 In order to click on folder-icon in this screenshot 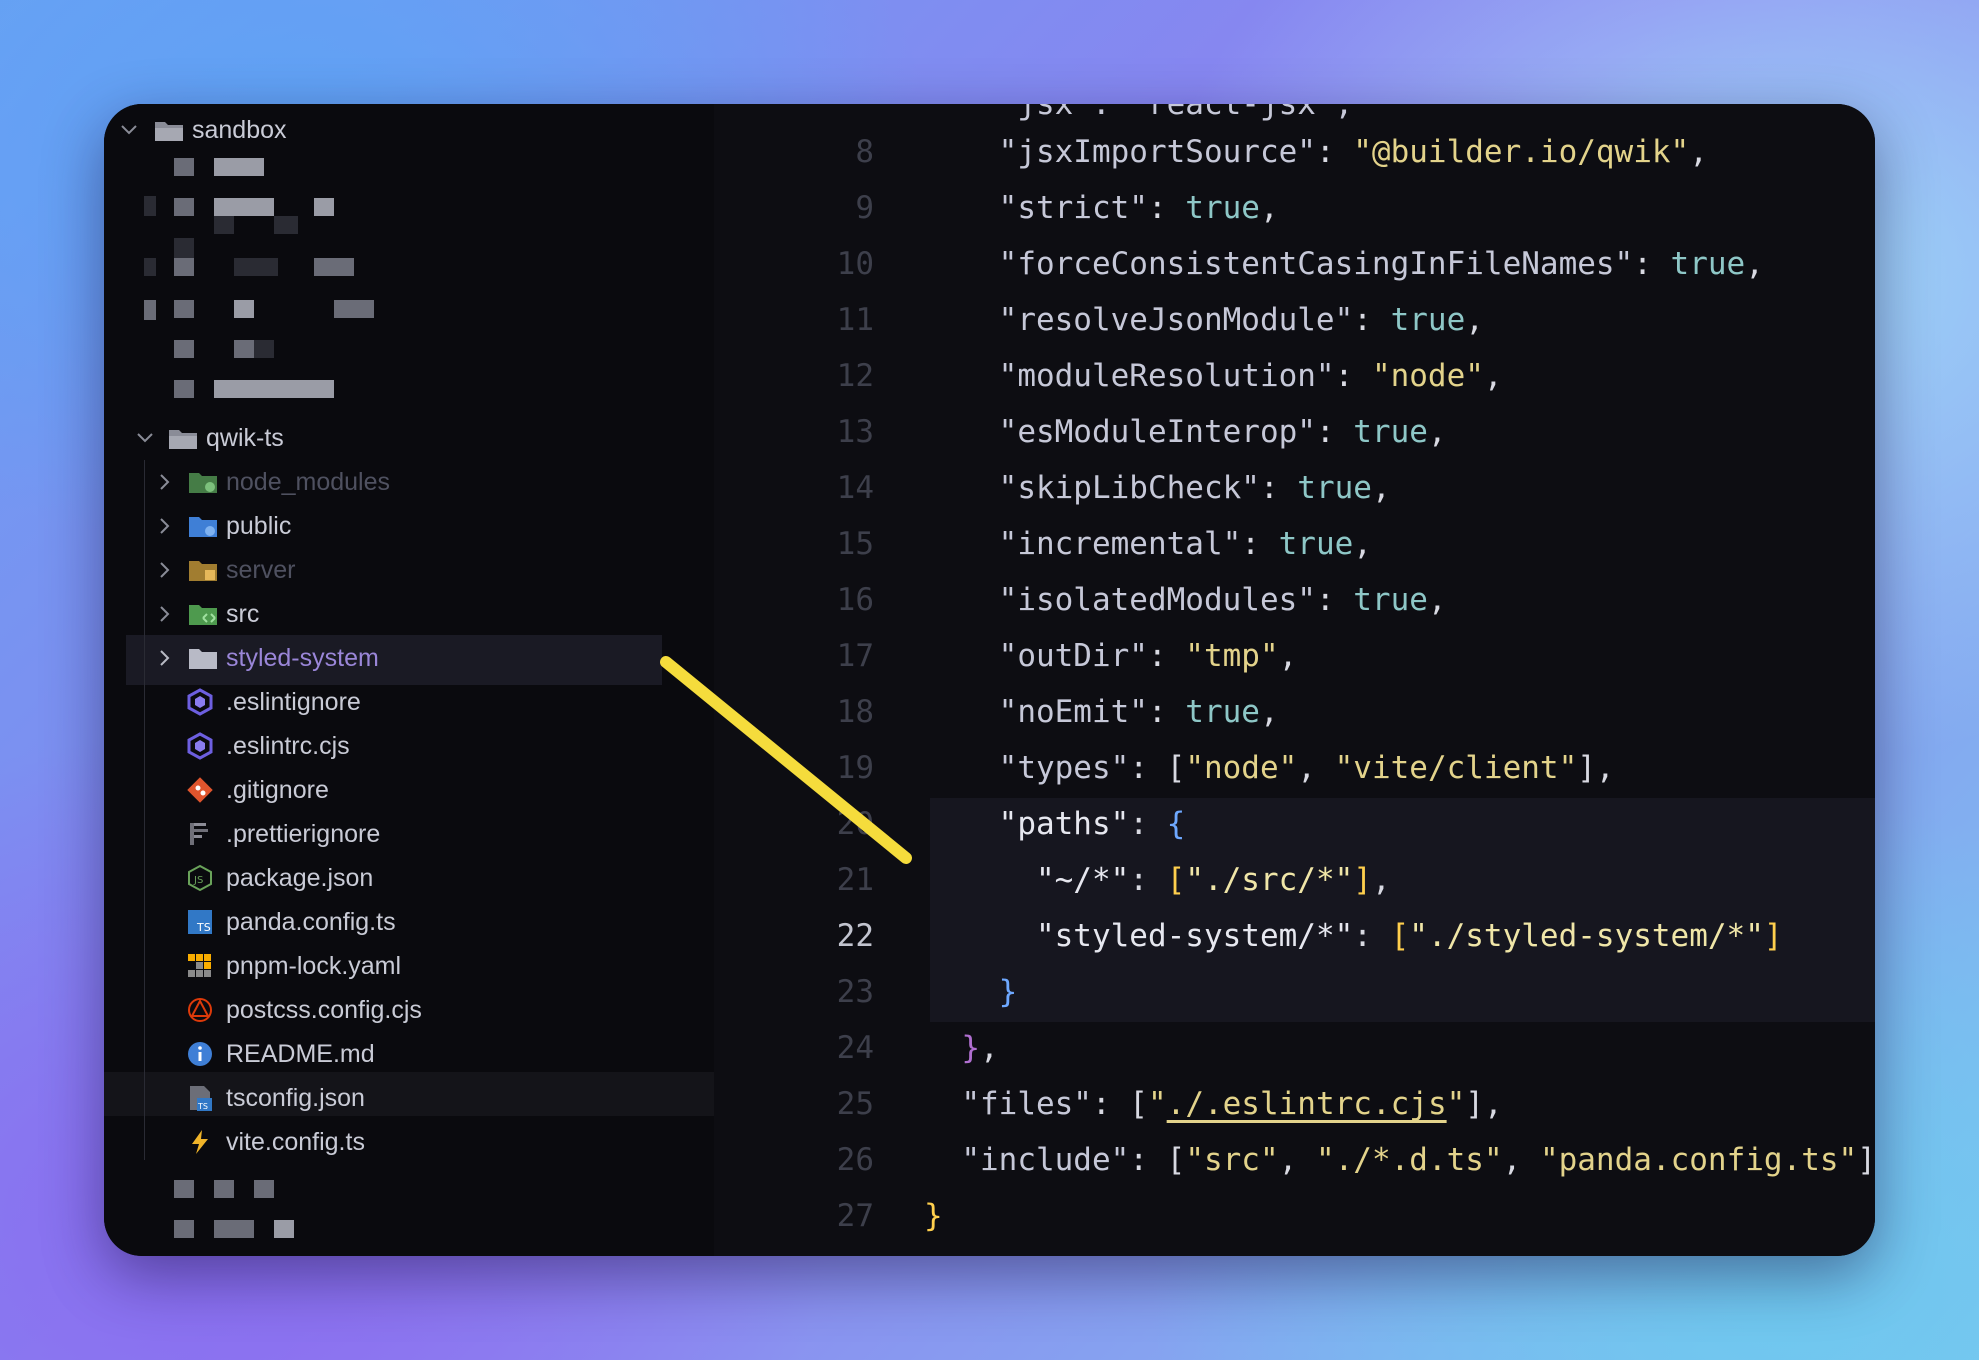, I will do `click(203, 658)`.